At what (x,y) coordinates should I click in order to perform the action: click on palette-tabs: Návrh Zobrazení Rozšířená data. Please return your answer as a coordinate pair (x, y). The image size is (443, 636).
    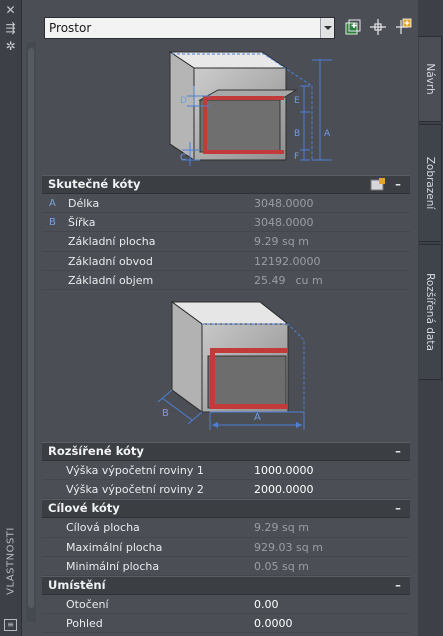
    Looking at the image, I should click on (430, 318).